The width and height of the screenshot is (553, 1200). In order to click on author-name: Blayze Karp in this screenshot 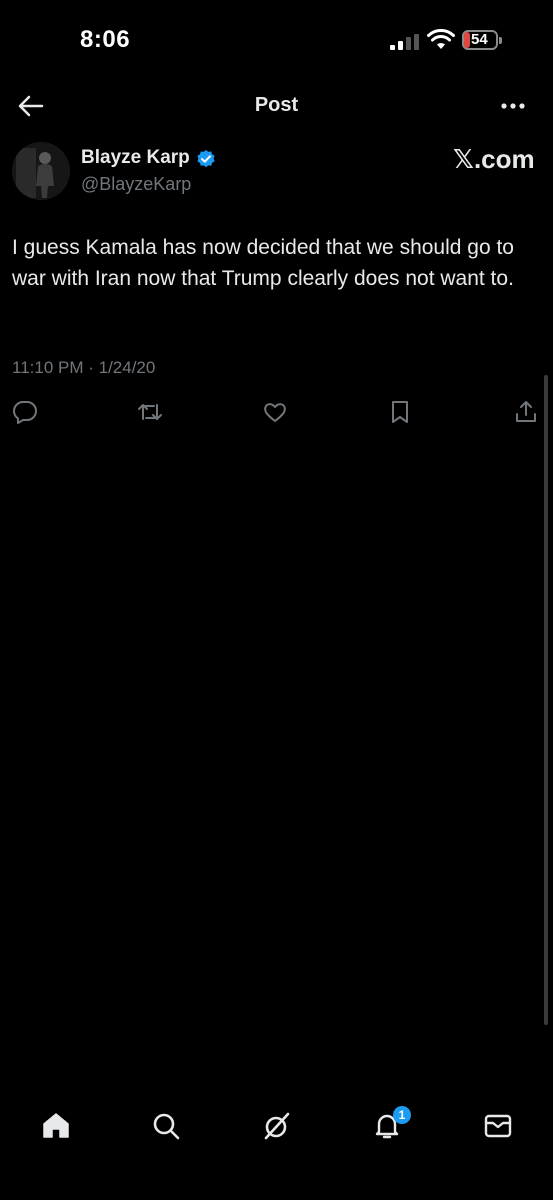, I will do `click(135, 158)`.